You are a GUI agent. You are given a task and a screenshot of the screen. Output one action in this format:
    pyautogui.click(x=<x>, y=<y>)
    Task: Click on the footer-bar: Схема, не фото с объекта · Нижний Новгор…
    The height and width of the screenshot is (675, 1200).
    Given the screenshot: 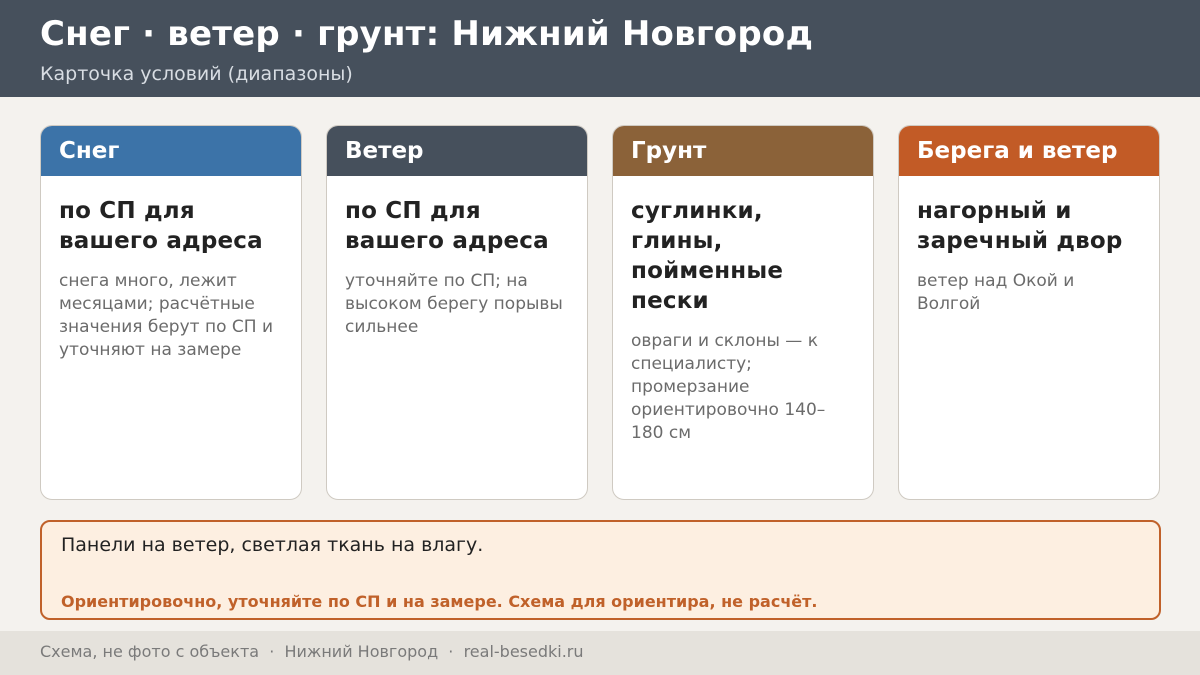 What is the action you would take?
    pyautogui.click(x=600, y=653)
    